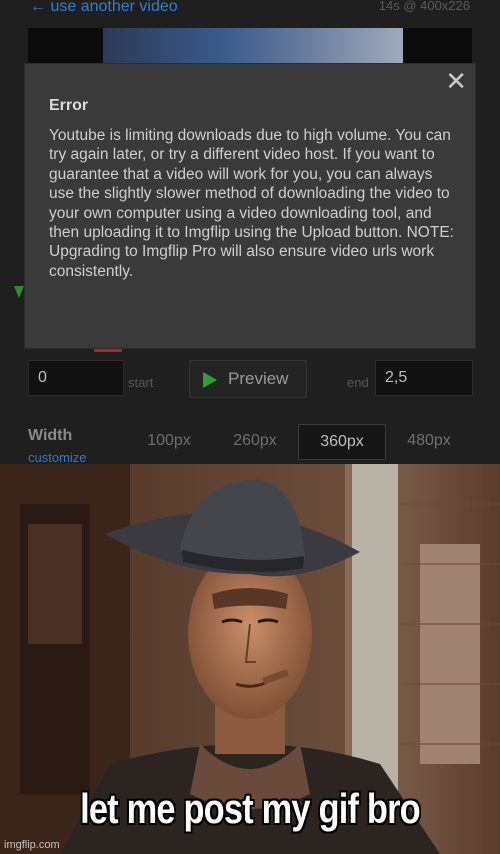 This screenshot has height=854, width=500. What do you see at coordinates (57, 457) in the screenshot?
I see `customize-link: customize` at bounding box center [57, 457].